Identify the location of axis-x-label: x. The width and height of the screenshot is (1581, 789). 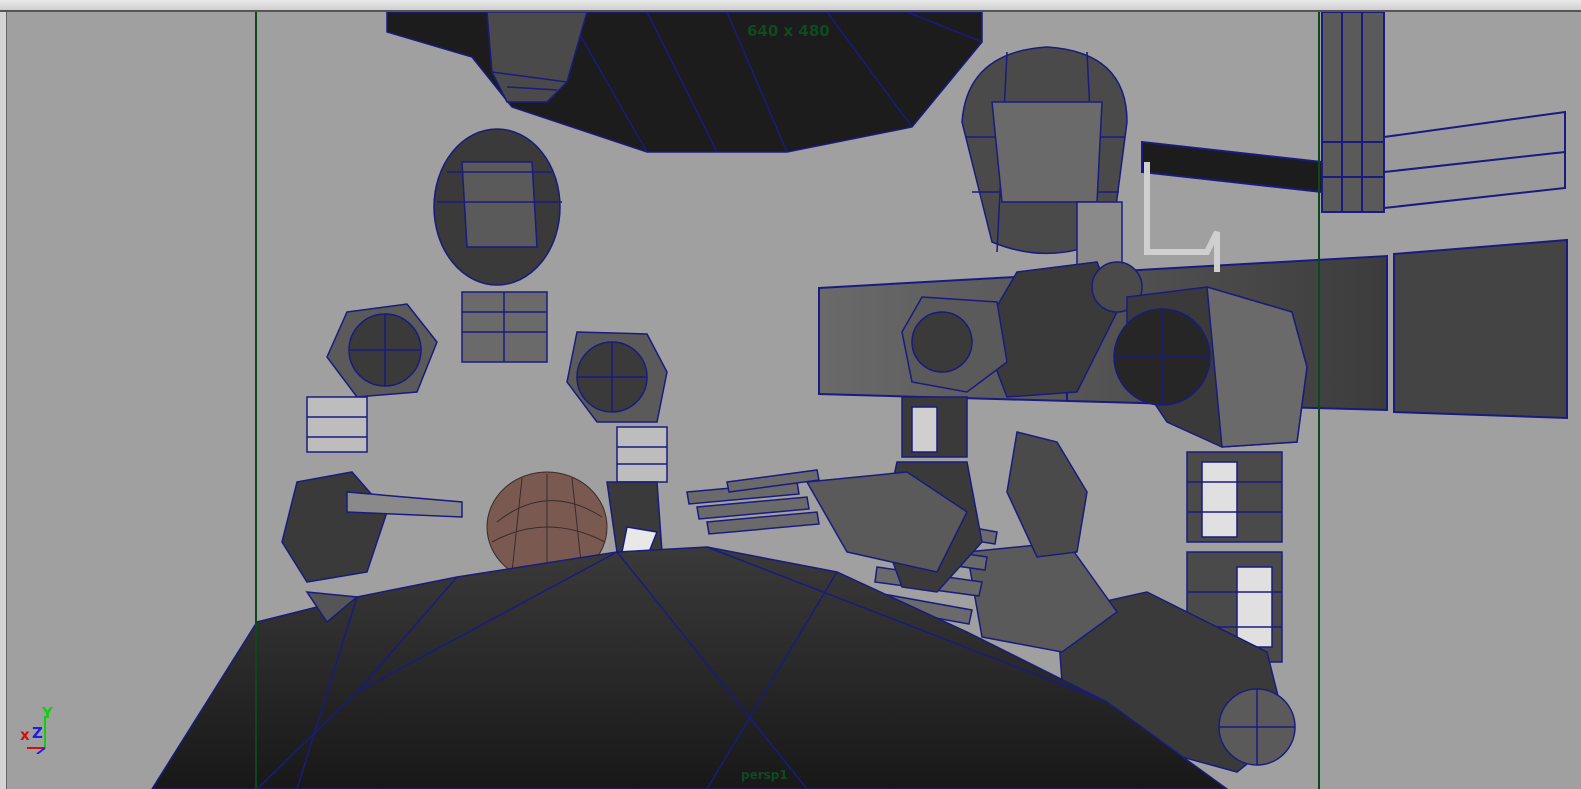
(25, 735).